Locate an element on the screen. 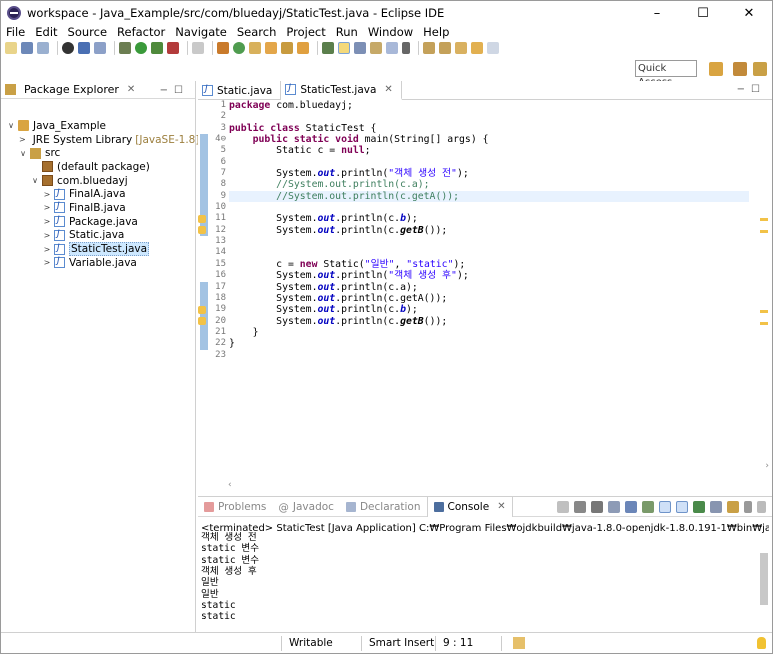  close-window-button: ✕ is located at coordinates (749, 13).